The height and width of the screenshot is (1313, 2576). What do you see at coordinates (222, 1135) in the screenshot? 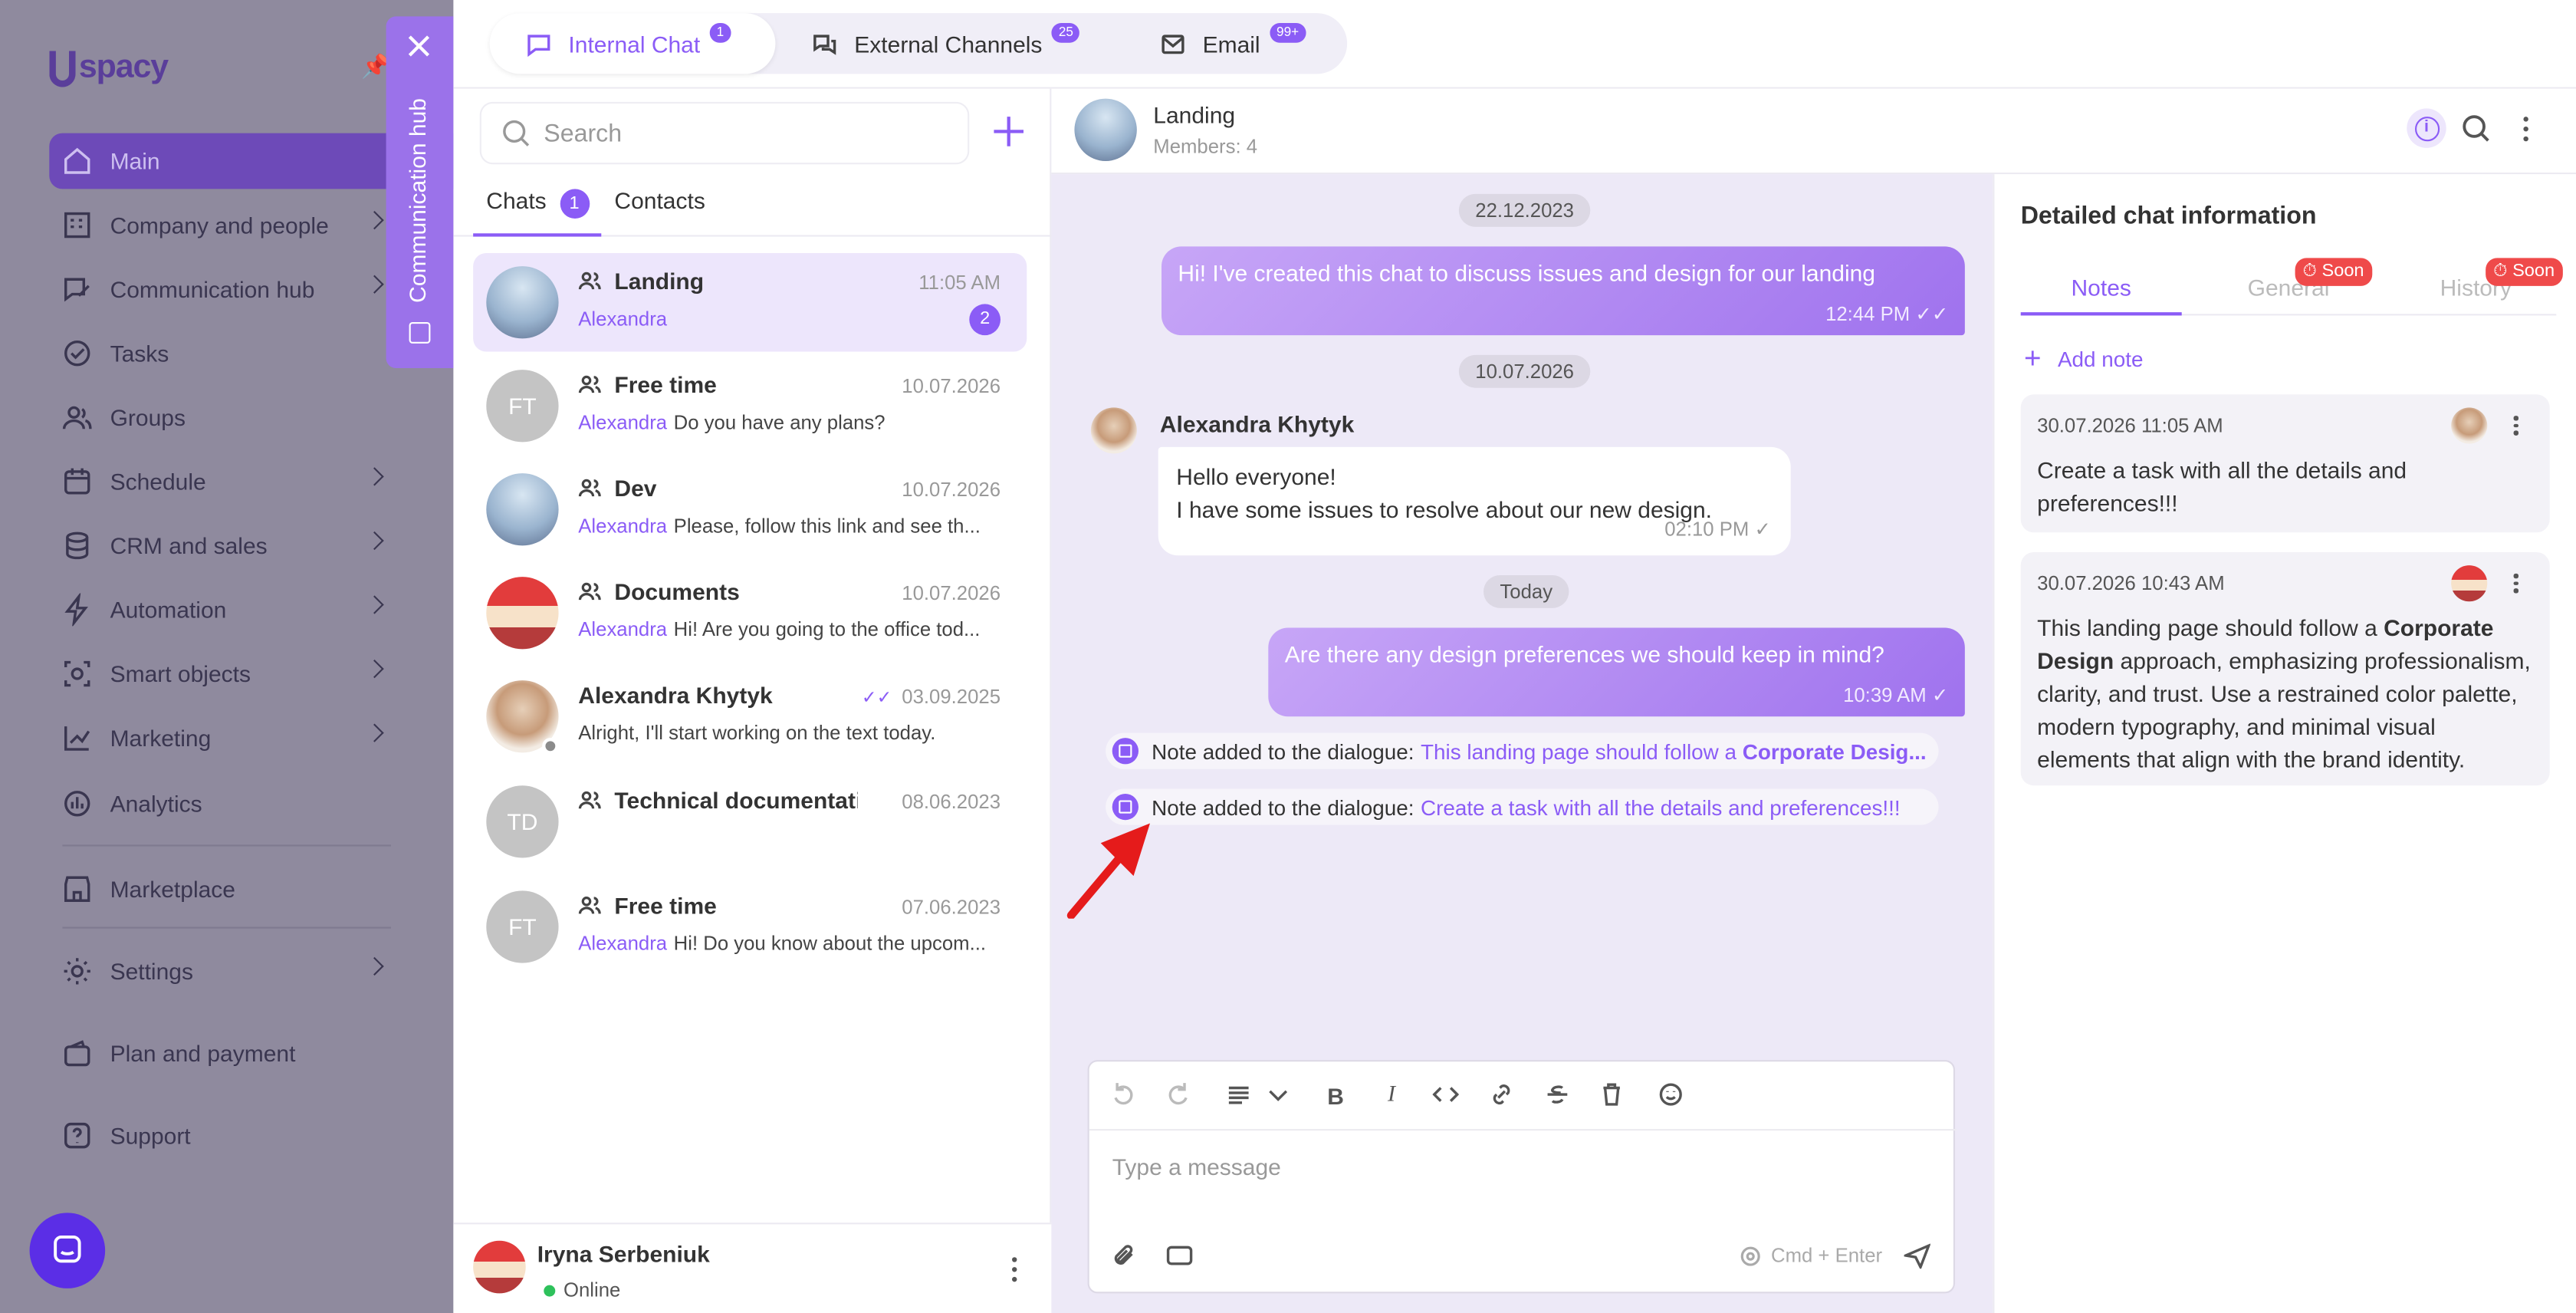
I see `sidebar-item-support: Support` at bounding box center [222, 1135].